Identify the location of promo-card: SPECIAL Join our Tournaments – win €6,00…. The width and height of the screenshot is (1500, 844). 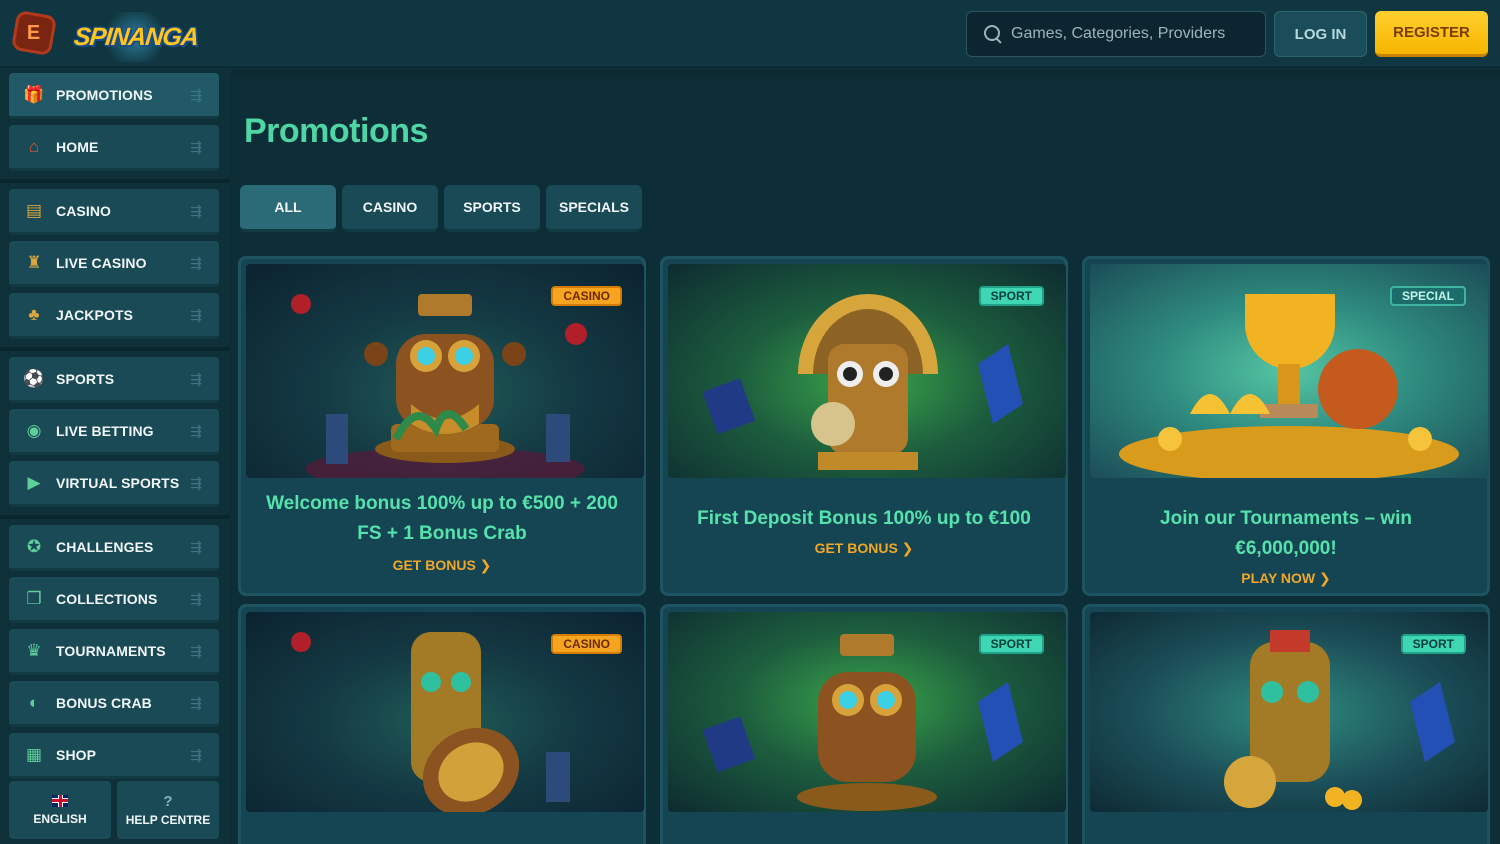
(1286, 426).